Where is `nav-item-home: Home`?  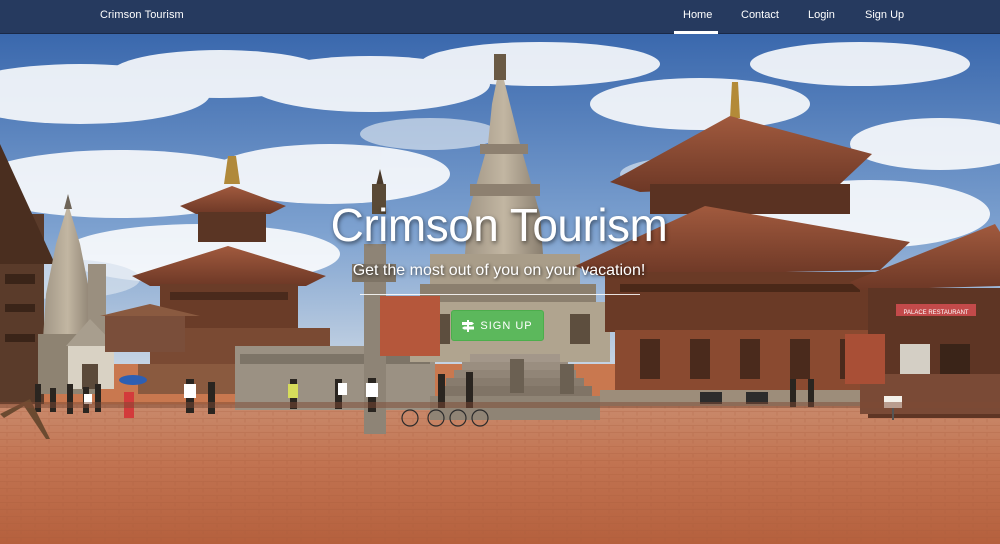 nav-item-home: Home is located at coordinates (697, 15).